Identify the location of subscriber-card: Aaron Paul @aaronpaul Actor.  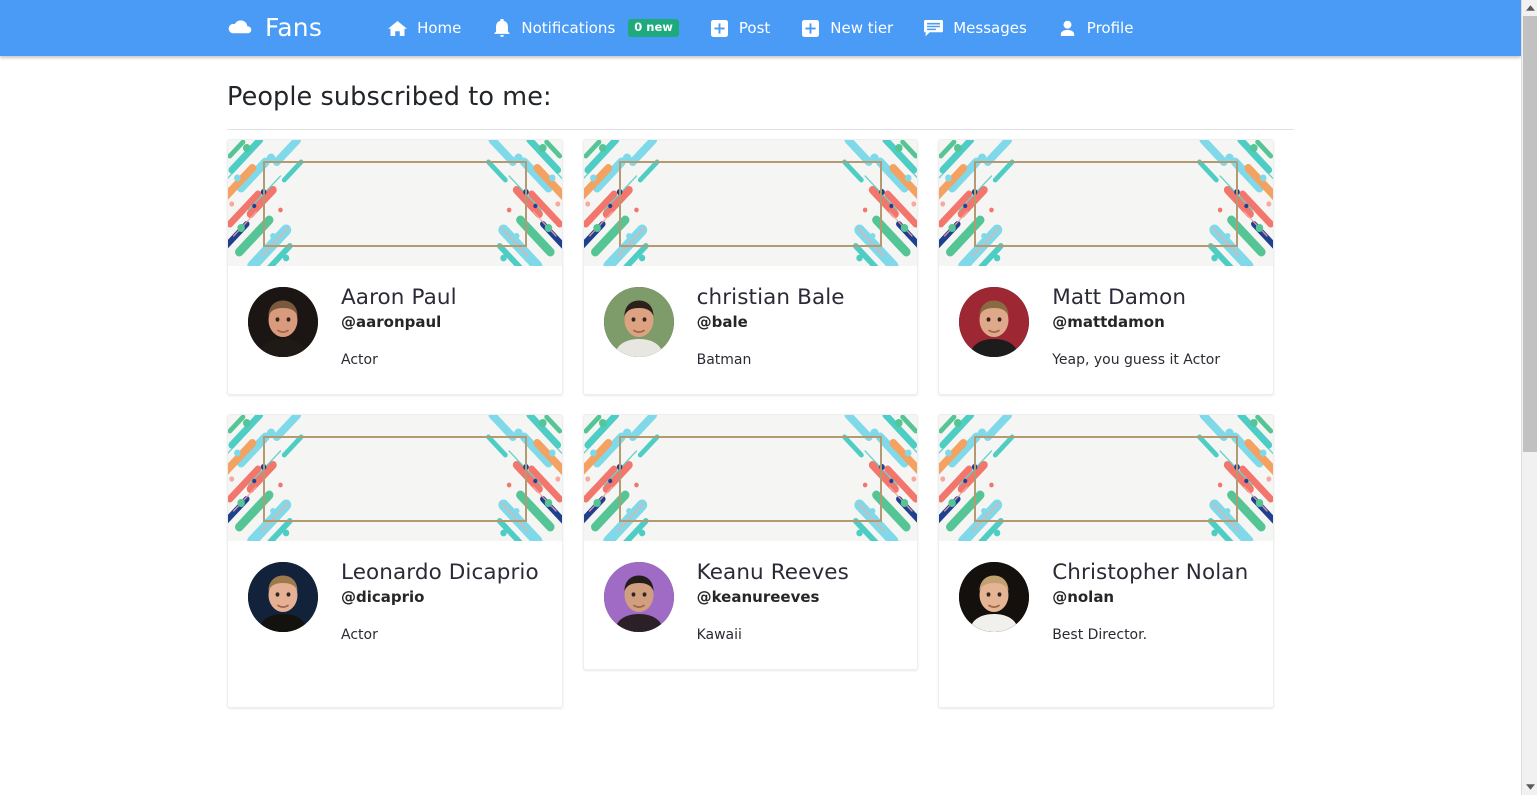
(395, 266).